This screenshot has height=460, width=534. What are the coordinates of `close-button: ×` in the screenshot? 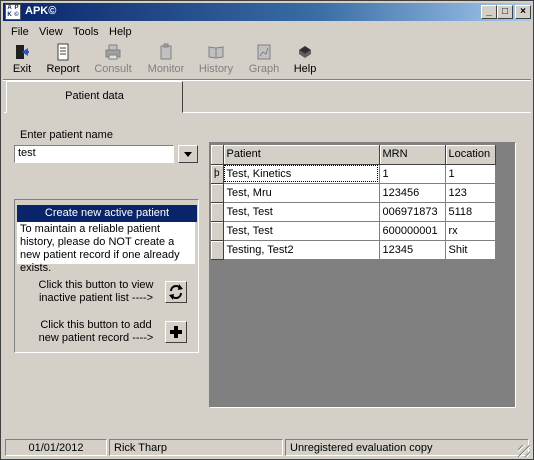 It's located at (523, 12).